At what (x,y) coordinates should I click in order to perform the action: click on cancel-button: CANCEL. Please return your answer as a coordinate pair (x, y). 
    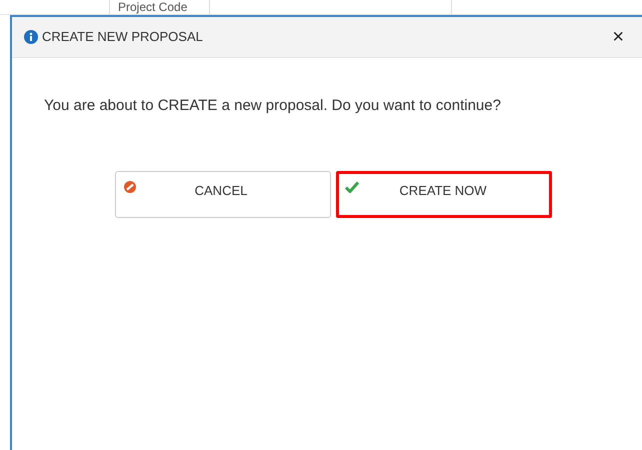
    Looking at the image, I should click on (223, 194).